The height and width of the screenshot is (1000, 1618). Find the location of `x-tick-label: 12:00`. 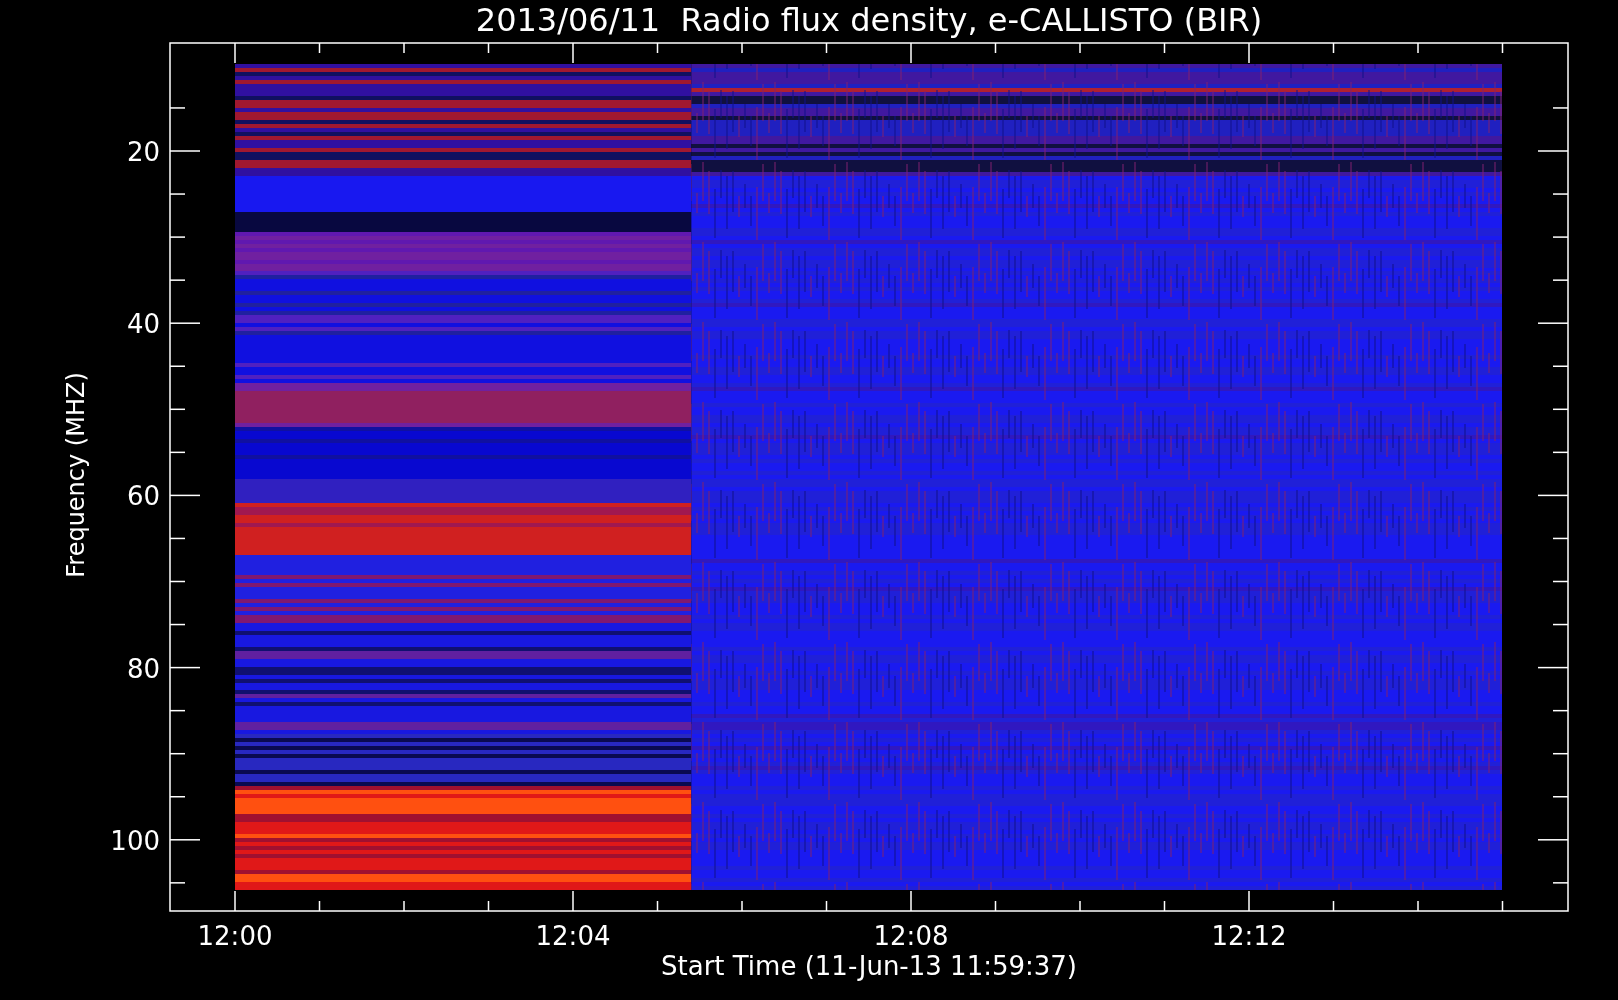

x-tick-label: 12:00 is located at coordinates (235, 936).